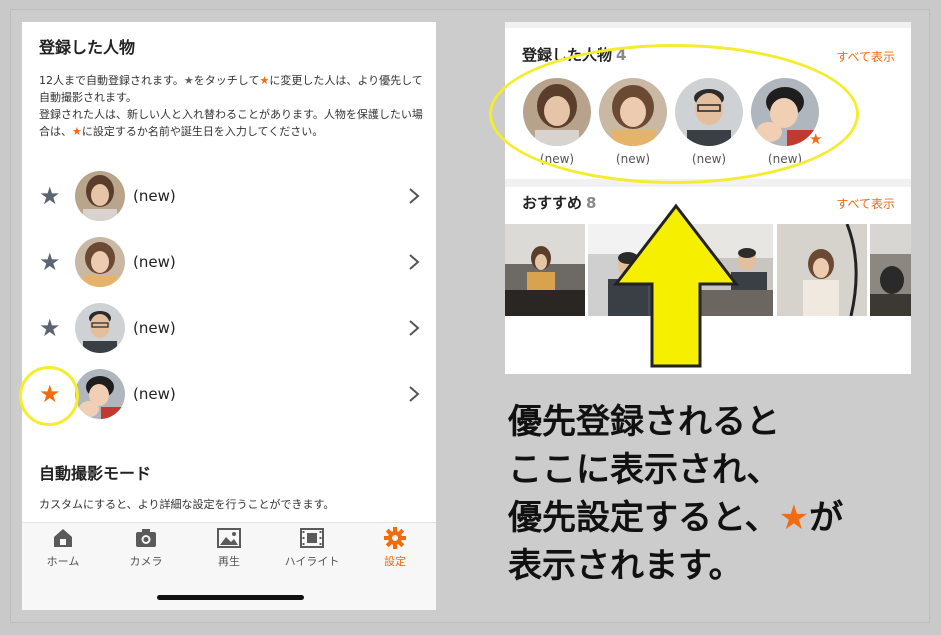  I want to click on home-icon, so click(63, 538).